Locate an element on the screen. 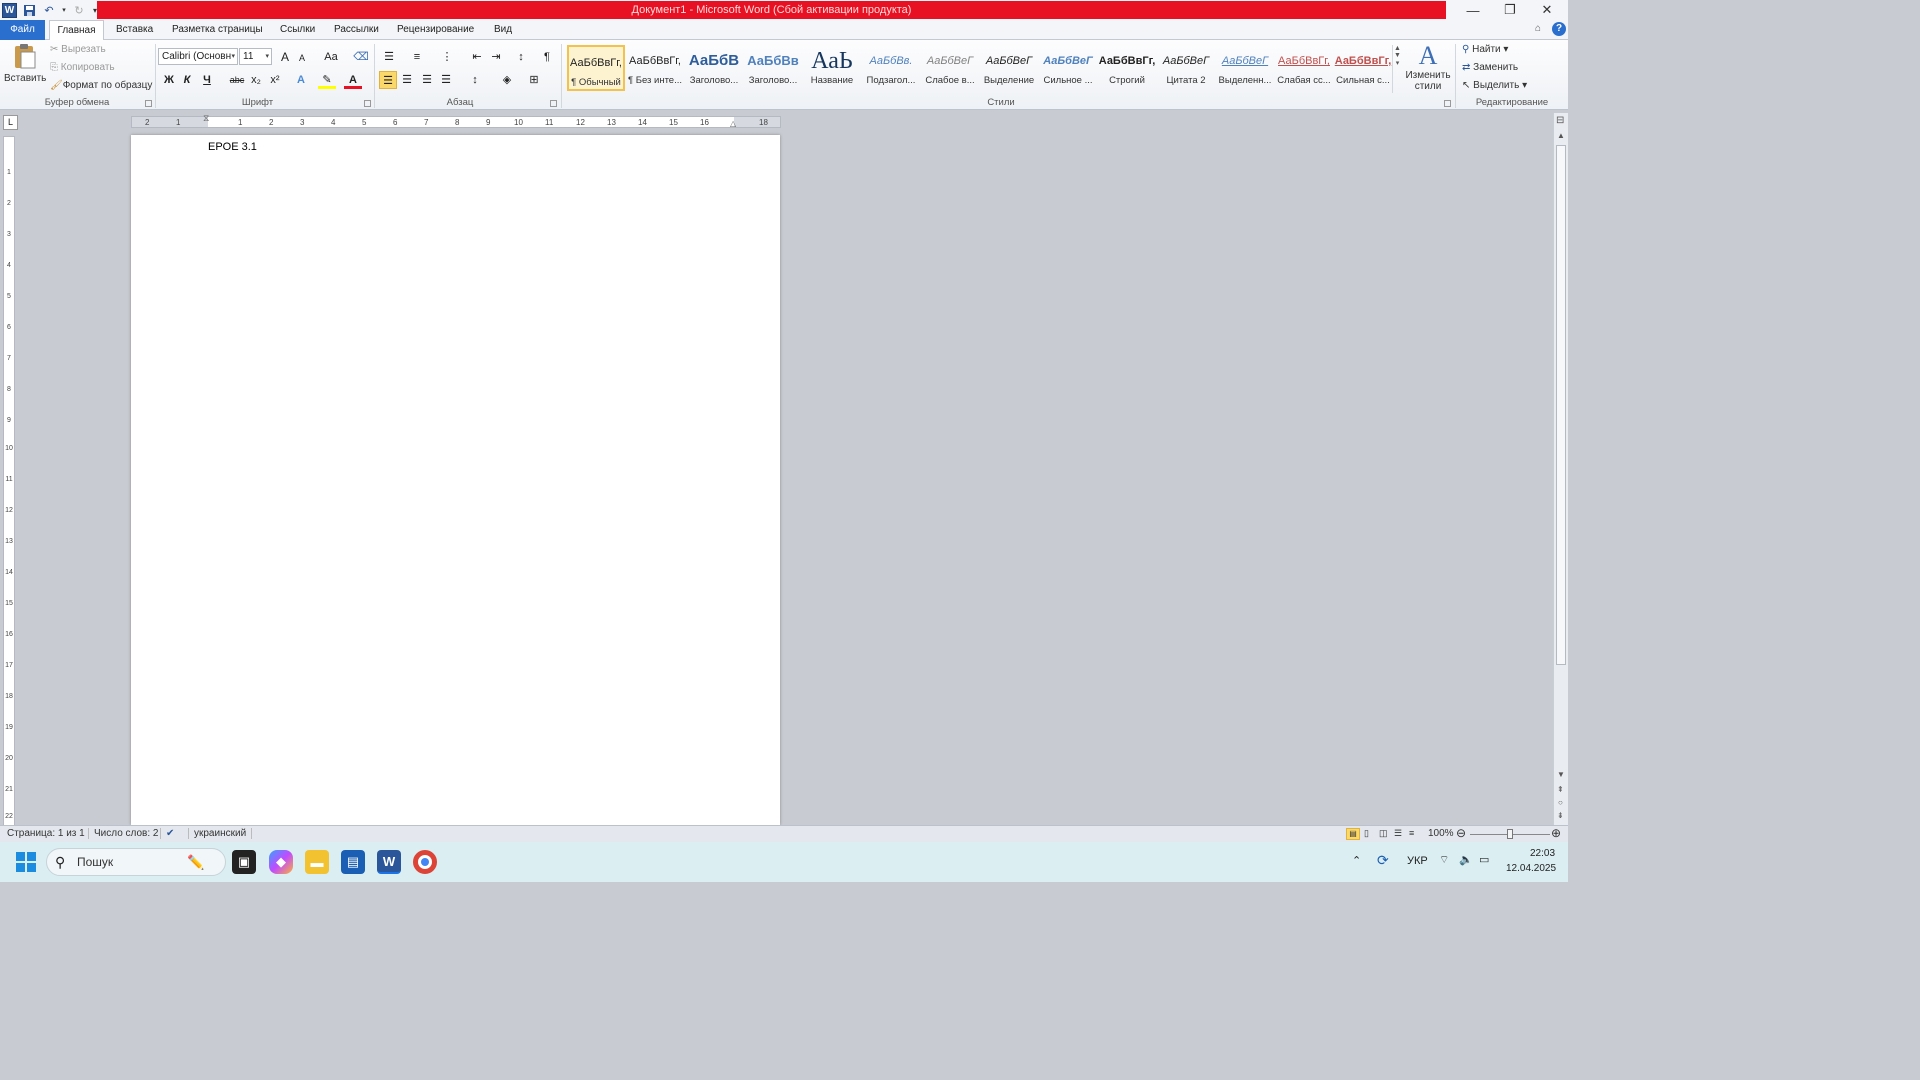 Image resolution: width=1920 pixels, height=1080 pixels. close-button: ✕ is located at coordinates (1547, 10).